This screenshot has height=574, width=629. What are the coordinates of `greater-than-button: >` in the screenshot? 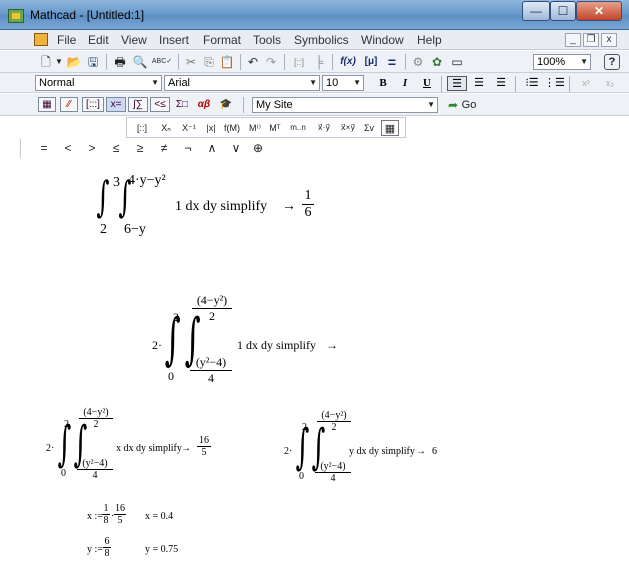 It's located at (92, 148).